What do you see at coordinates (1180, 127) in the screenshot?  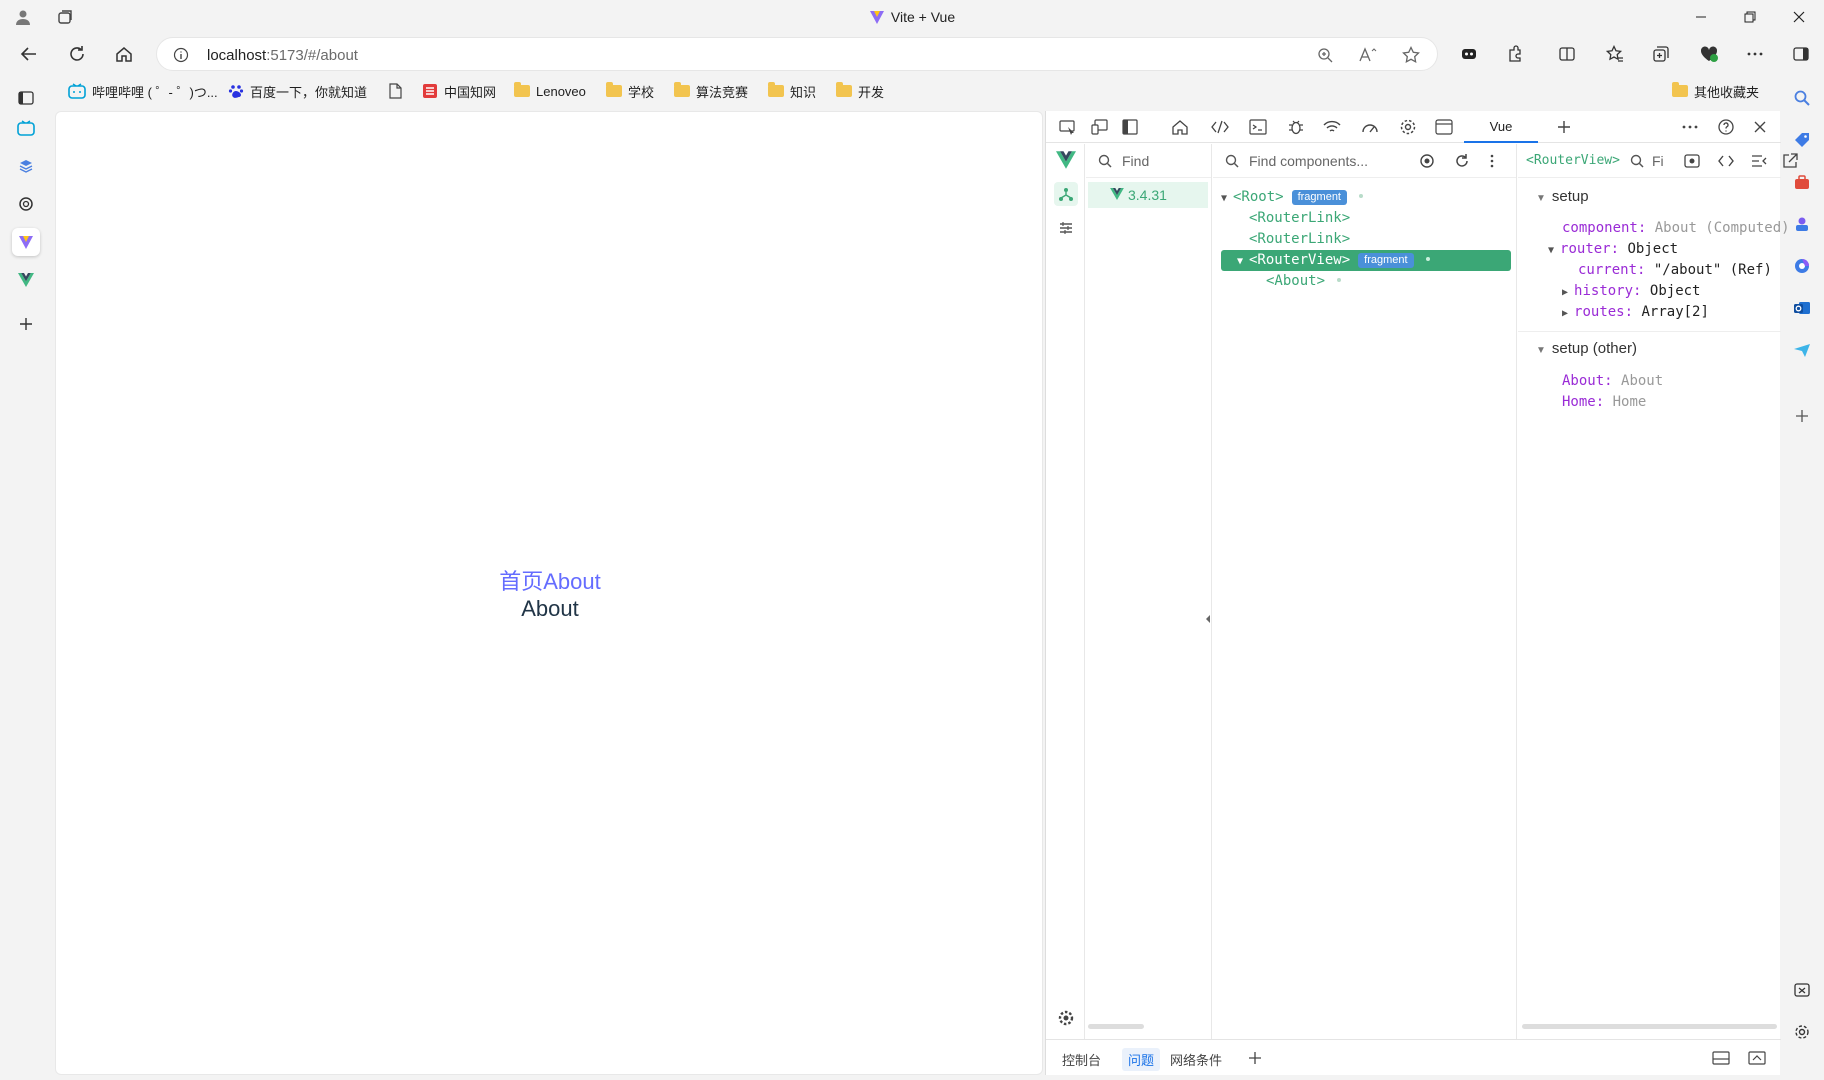 I see `welcome-home-icon` at bounding box center [1180, 127].